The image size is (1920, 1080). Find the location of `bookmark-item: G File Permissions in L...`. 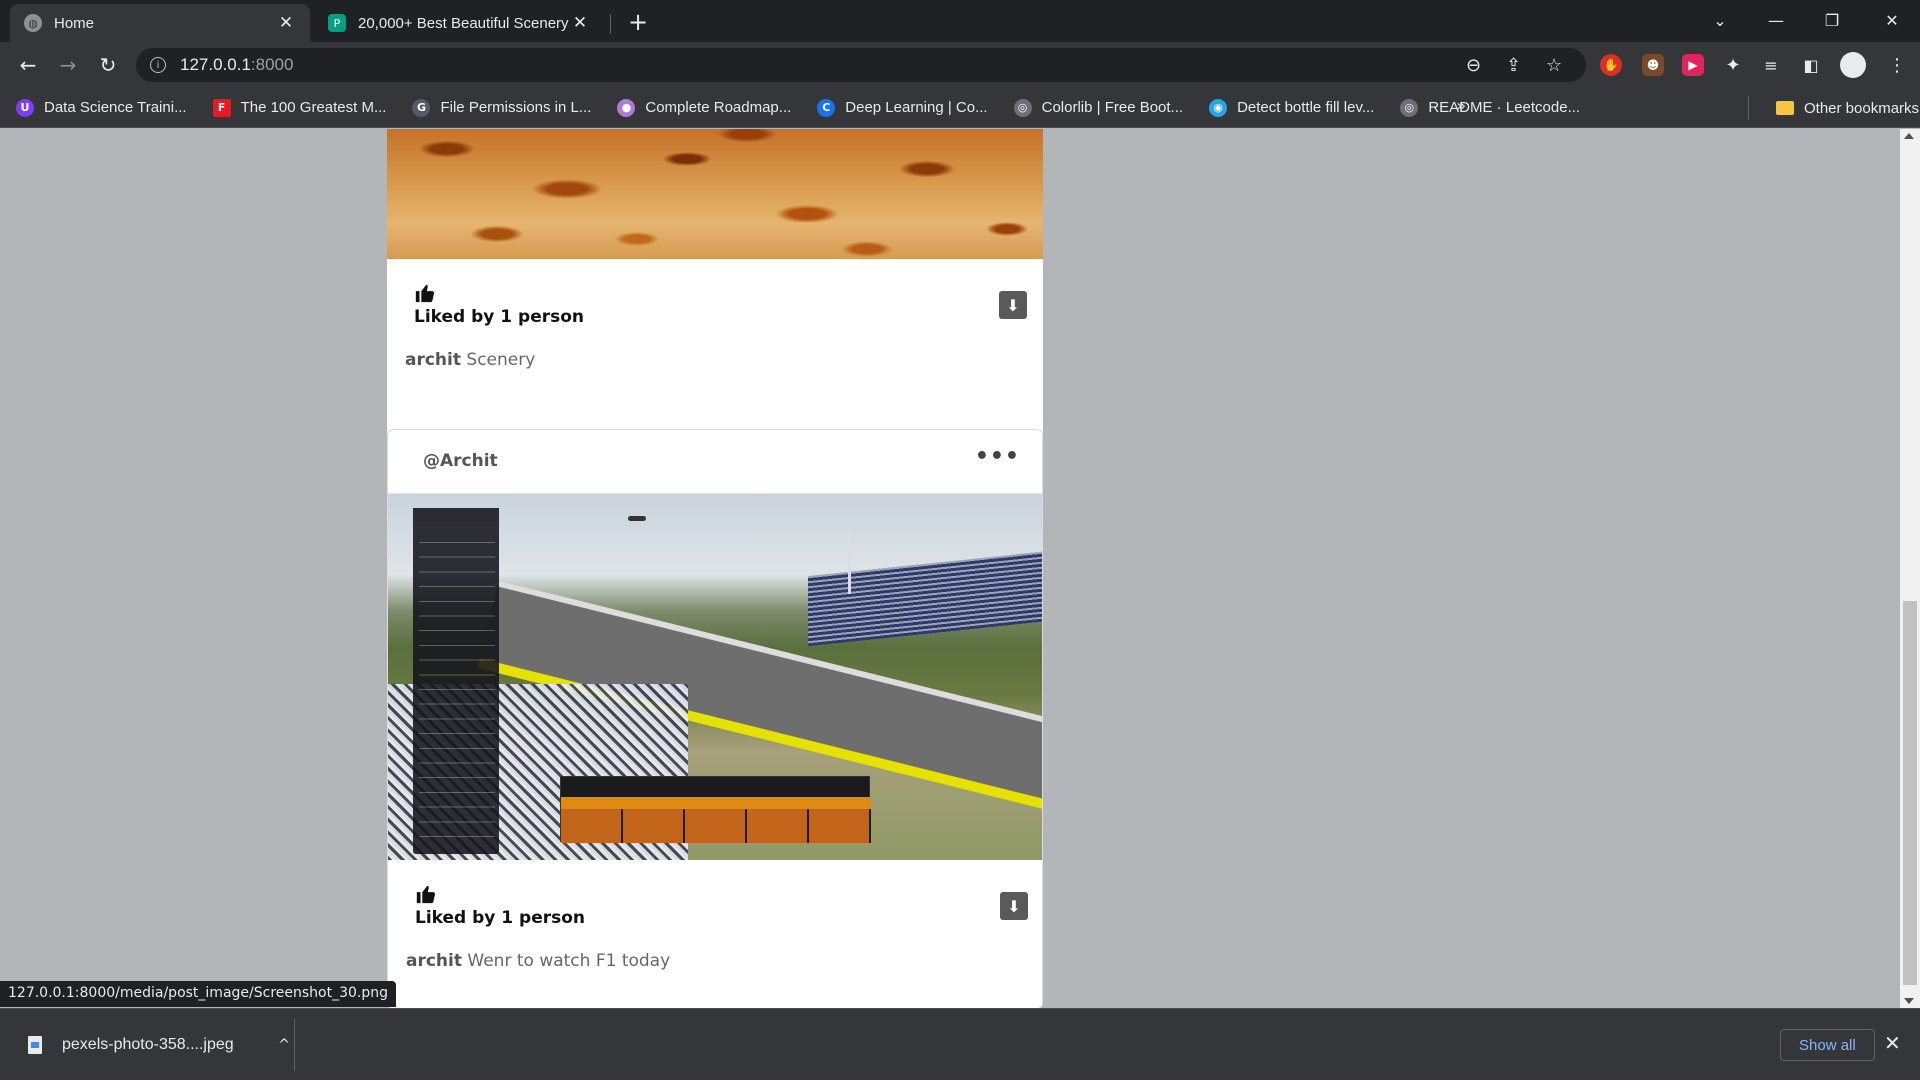

bookmark-item: G File Permissions in L... is located at coordinates (501, 108).